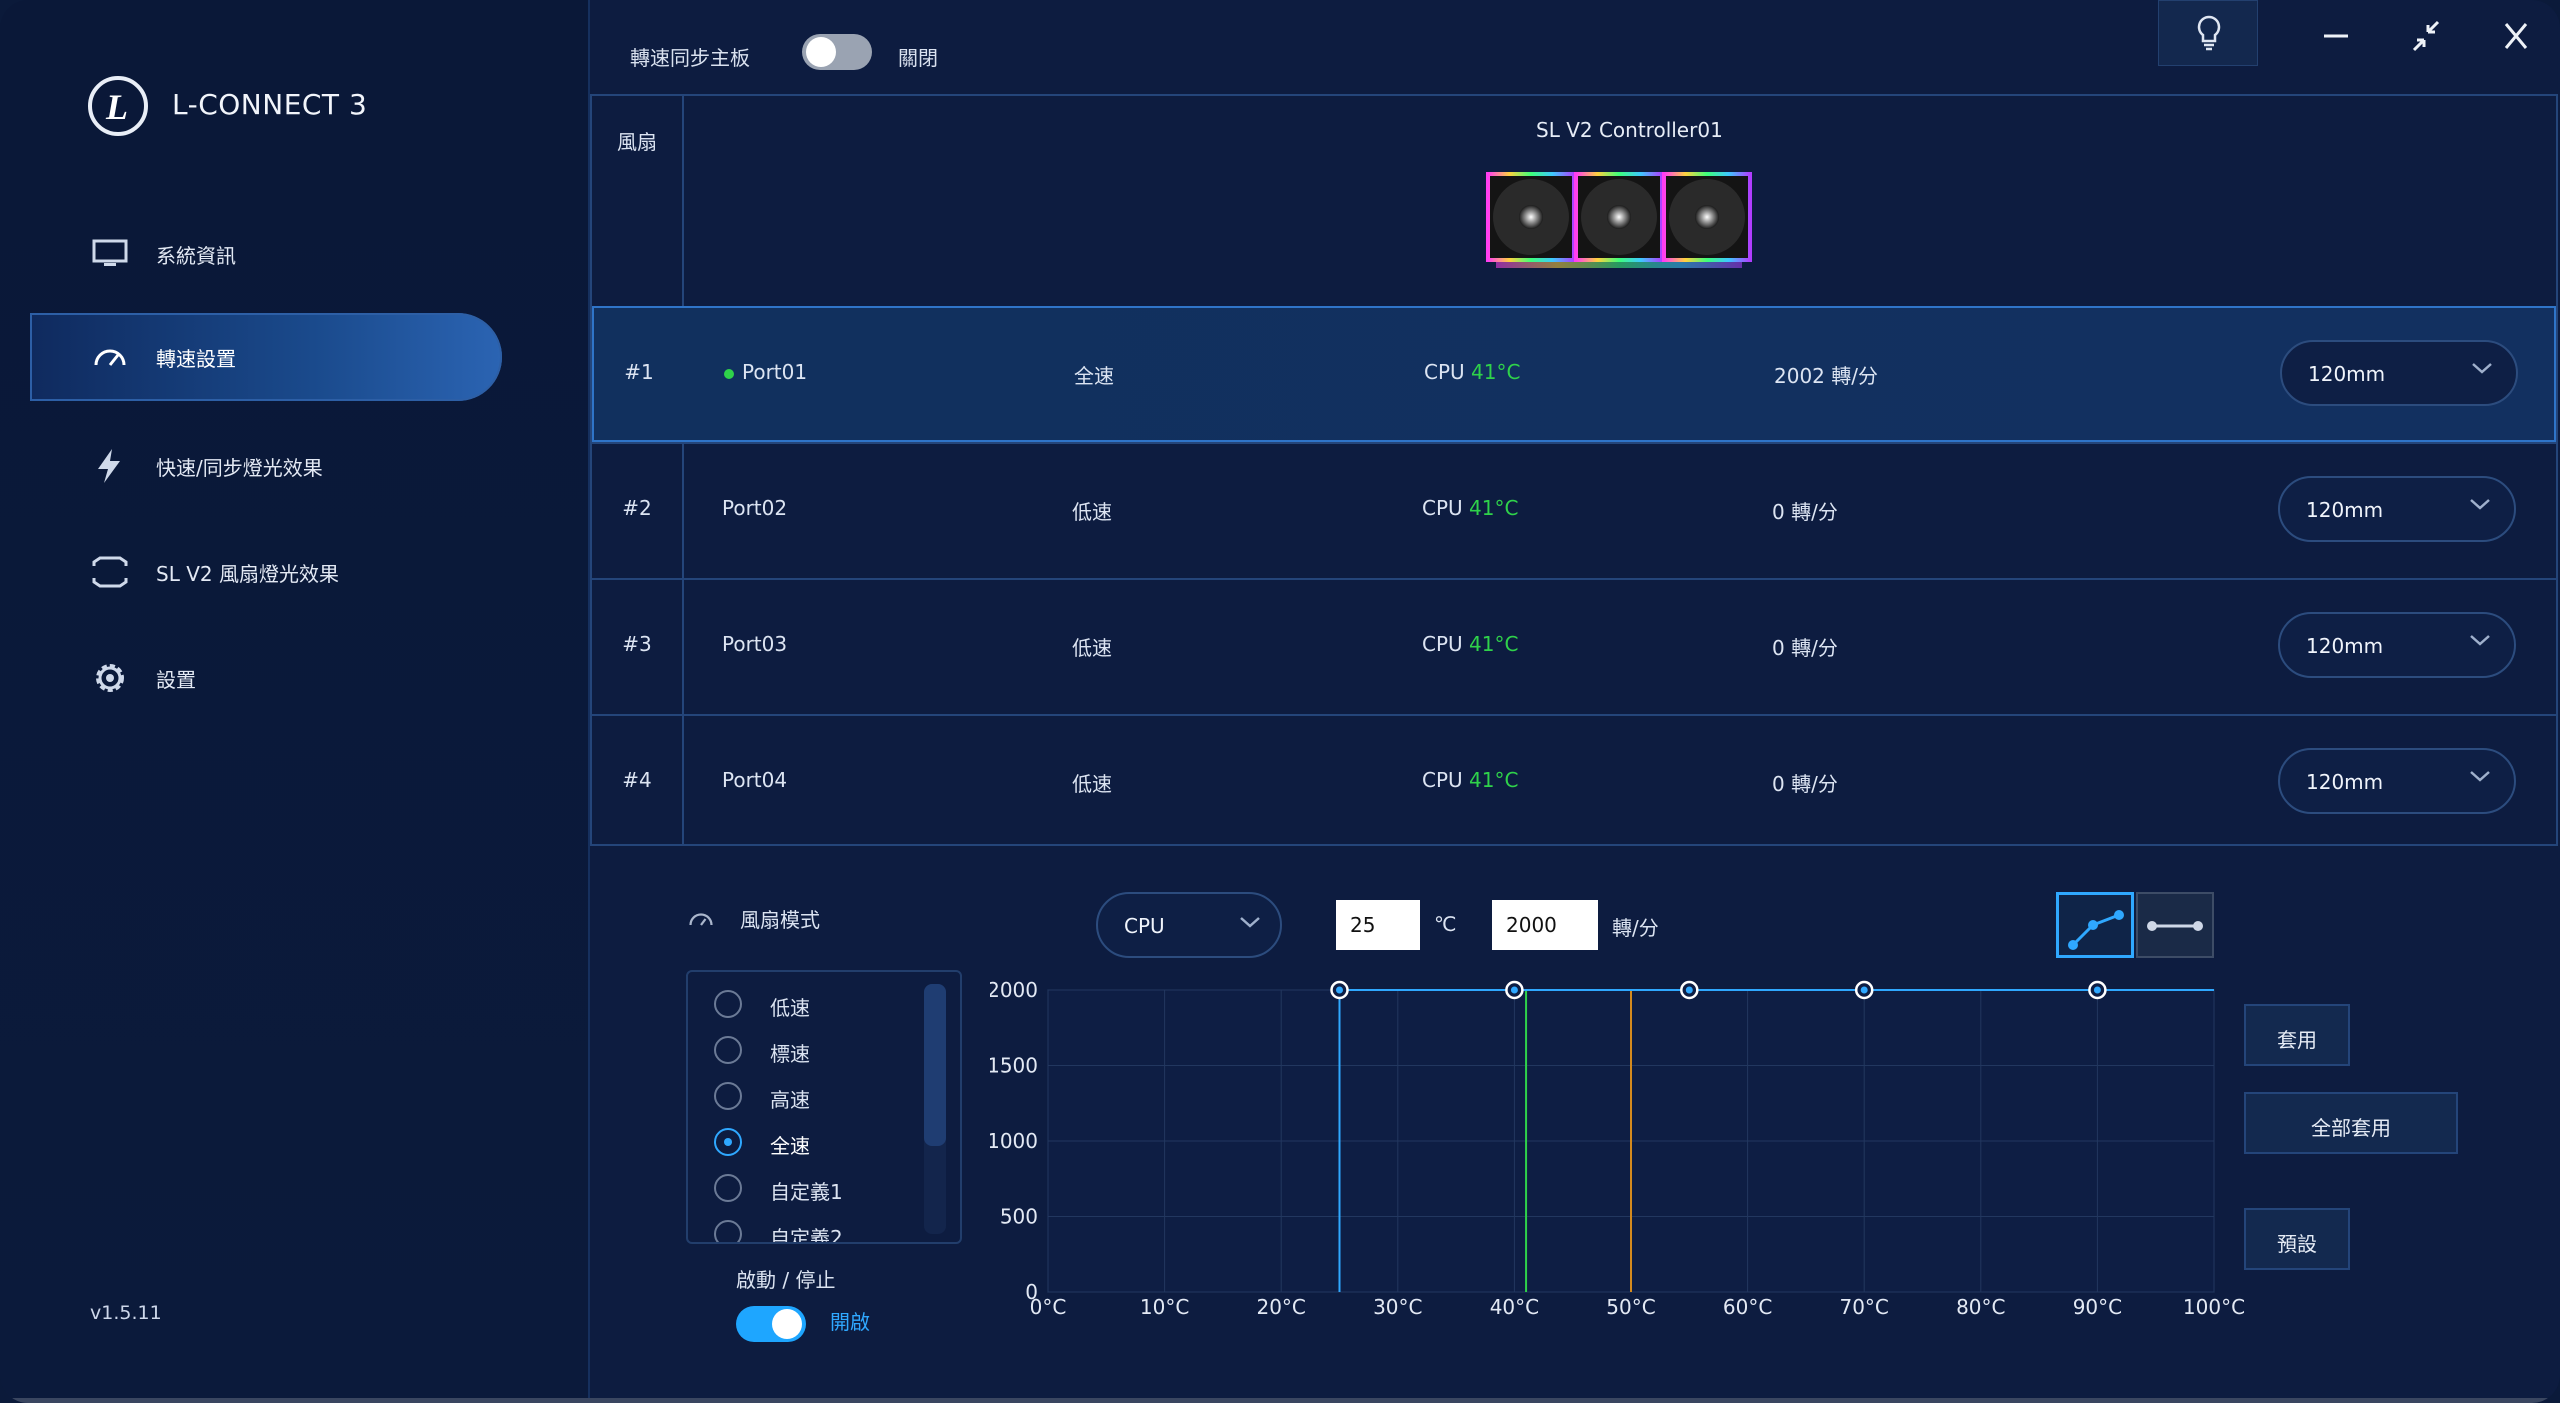 Image resolution: width=2560 pixels, height=1403 pixels. I want to click on chevron-down-icon, so click(2482, 368).